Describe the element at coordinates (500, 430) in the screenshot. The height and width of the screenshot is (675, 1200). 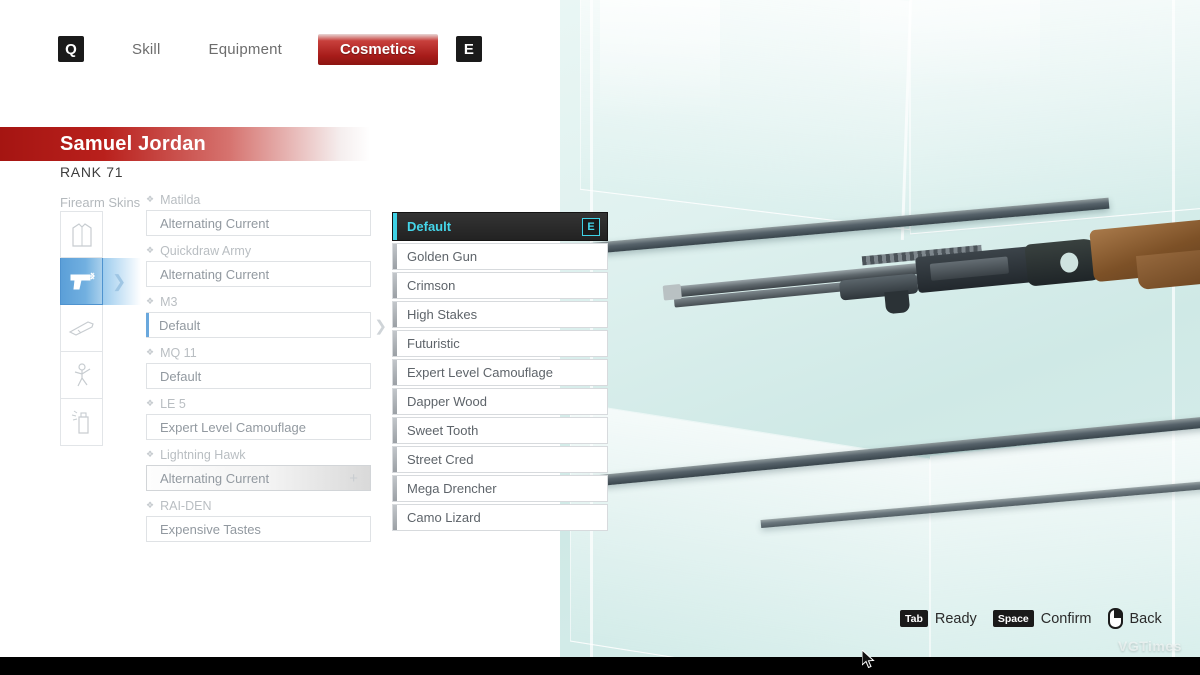
I see `skin-option: Sweet Tooth` at that location.